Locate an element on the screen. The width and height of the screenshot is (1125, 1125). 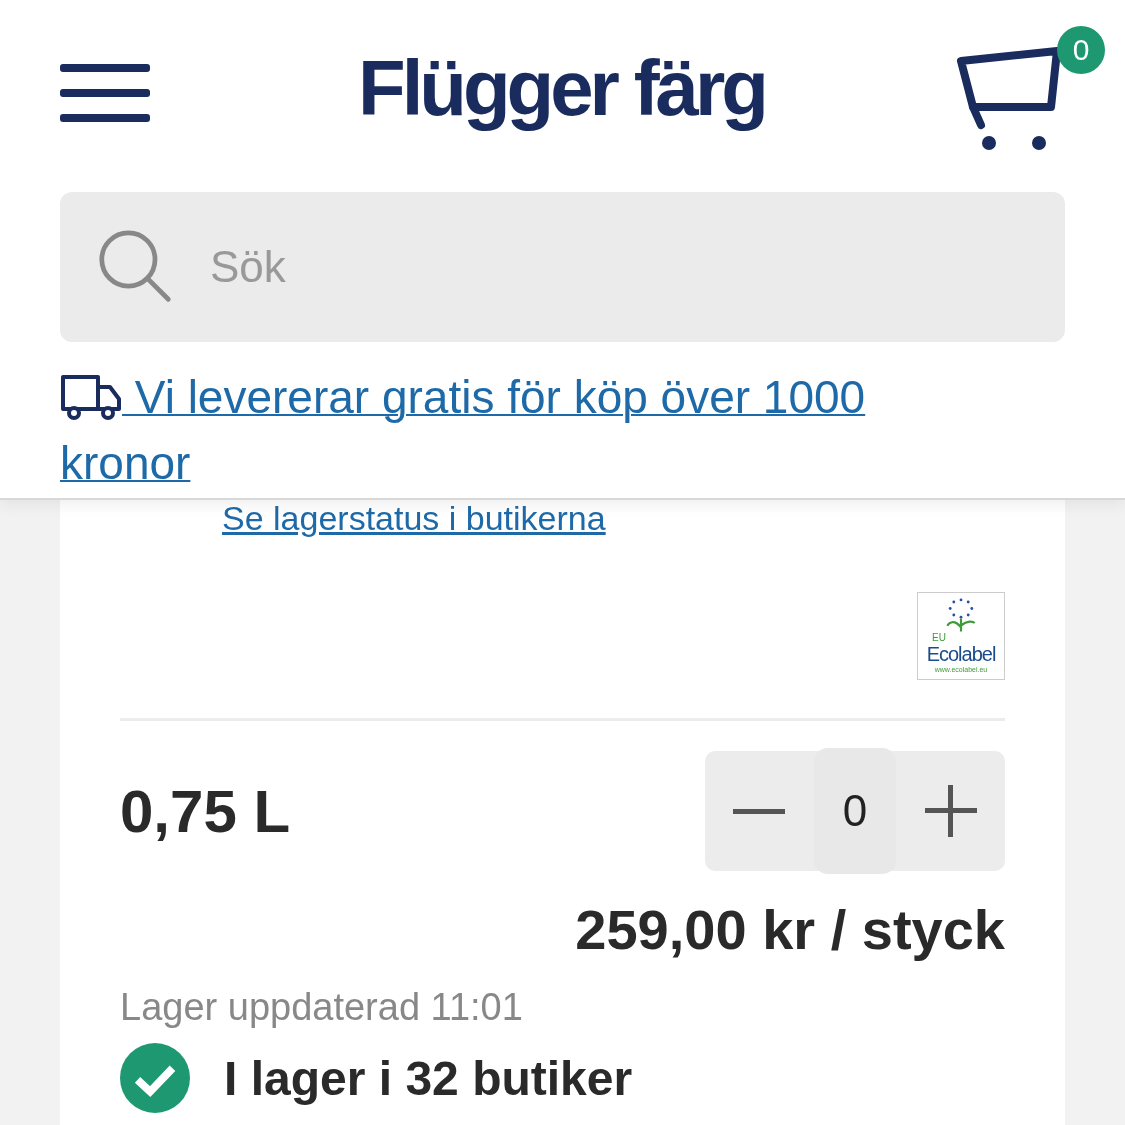
plus-icon is located at coordinates (951, 811).